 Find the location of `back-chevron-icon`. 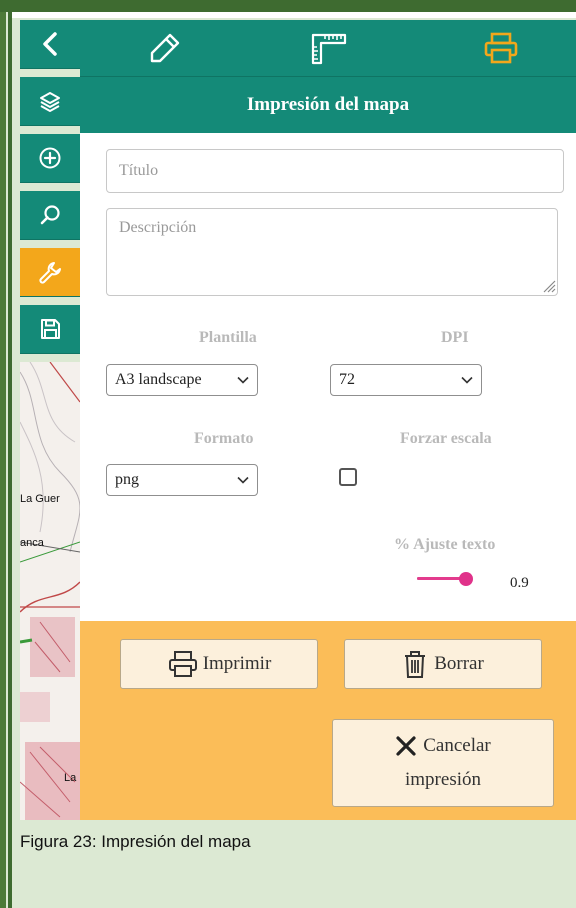

back-chevron-icon is located at coordinates (50, 44).